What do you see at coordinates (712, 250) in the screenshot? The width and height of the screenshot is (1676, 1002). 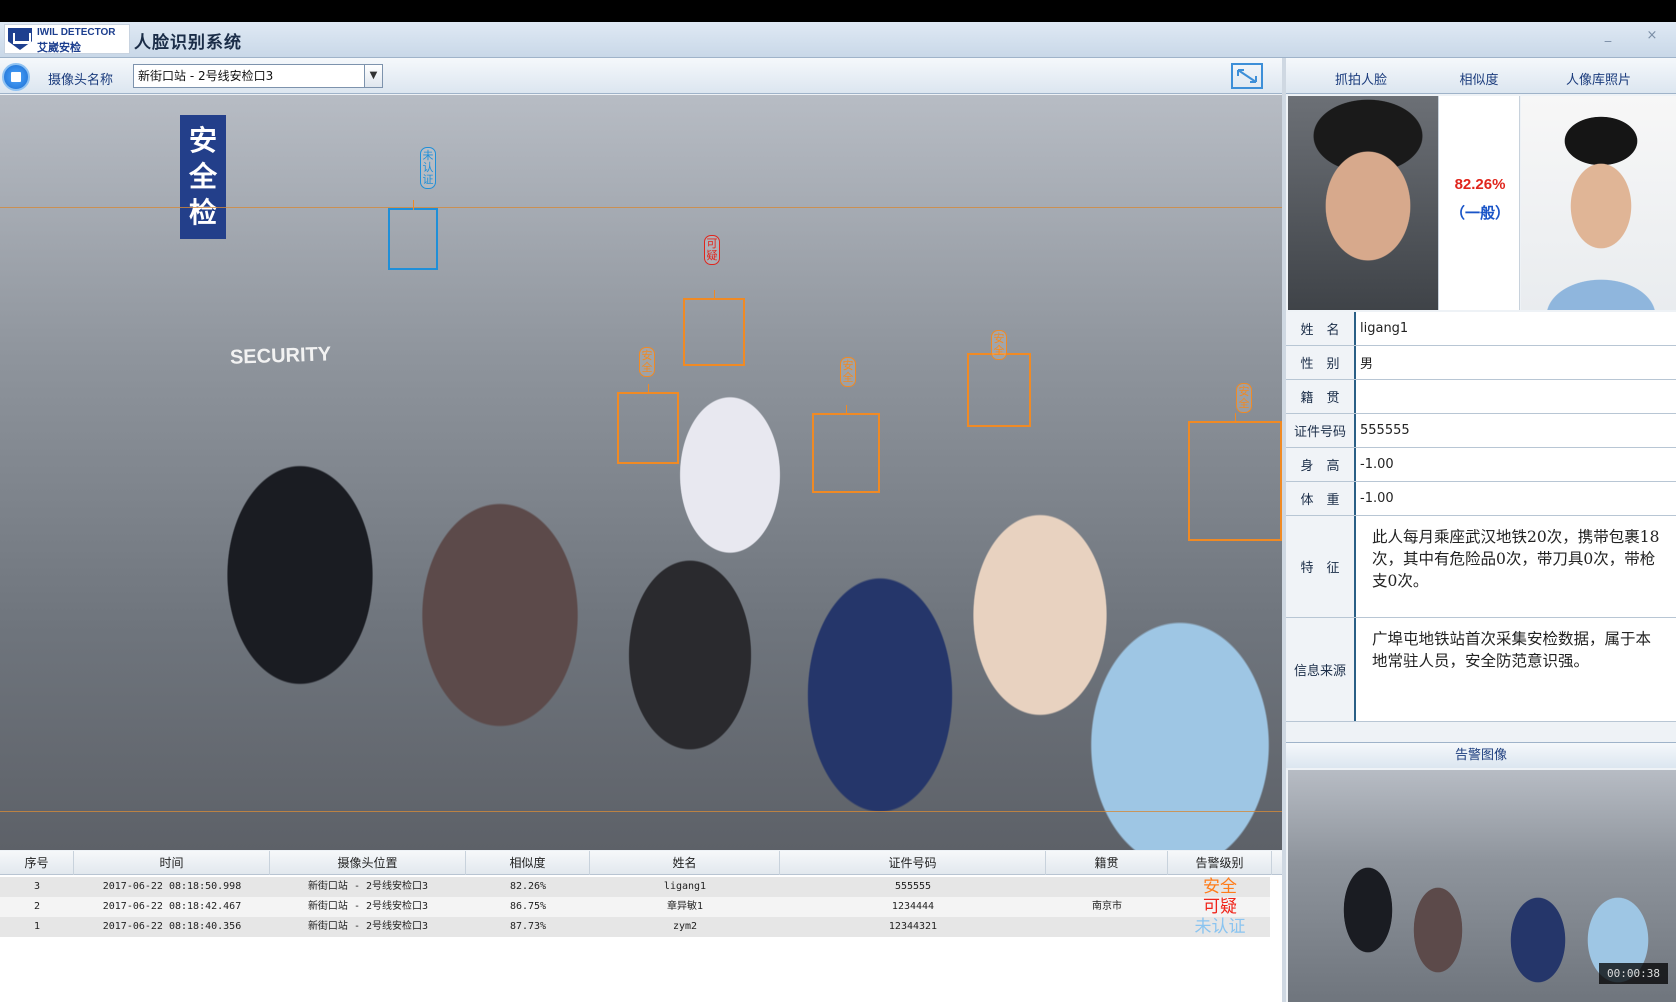 I see `face-status-tag: 可疑` at bounding box center [712, 250].